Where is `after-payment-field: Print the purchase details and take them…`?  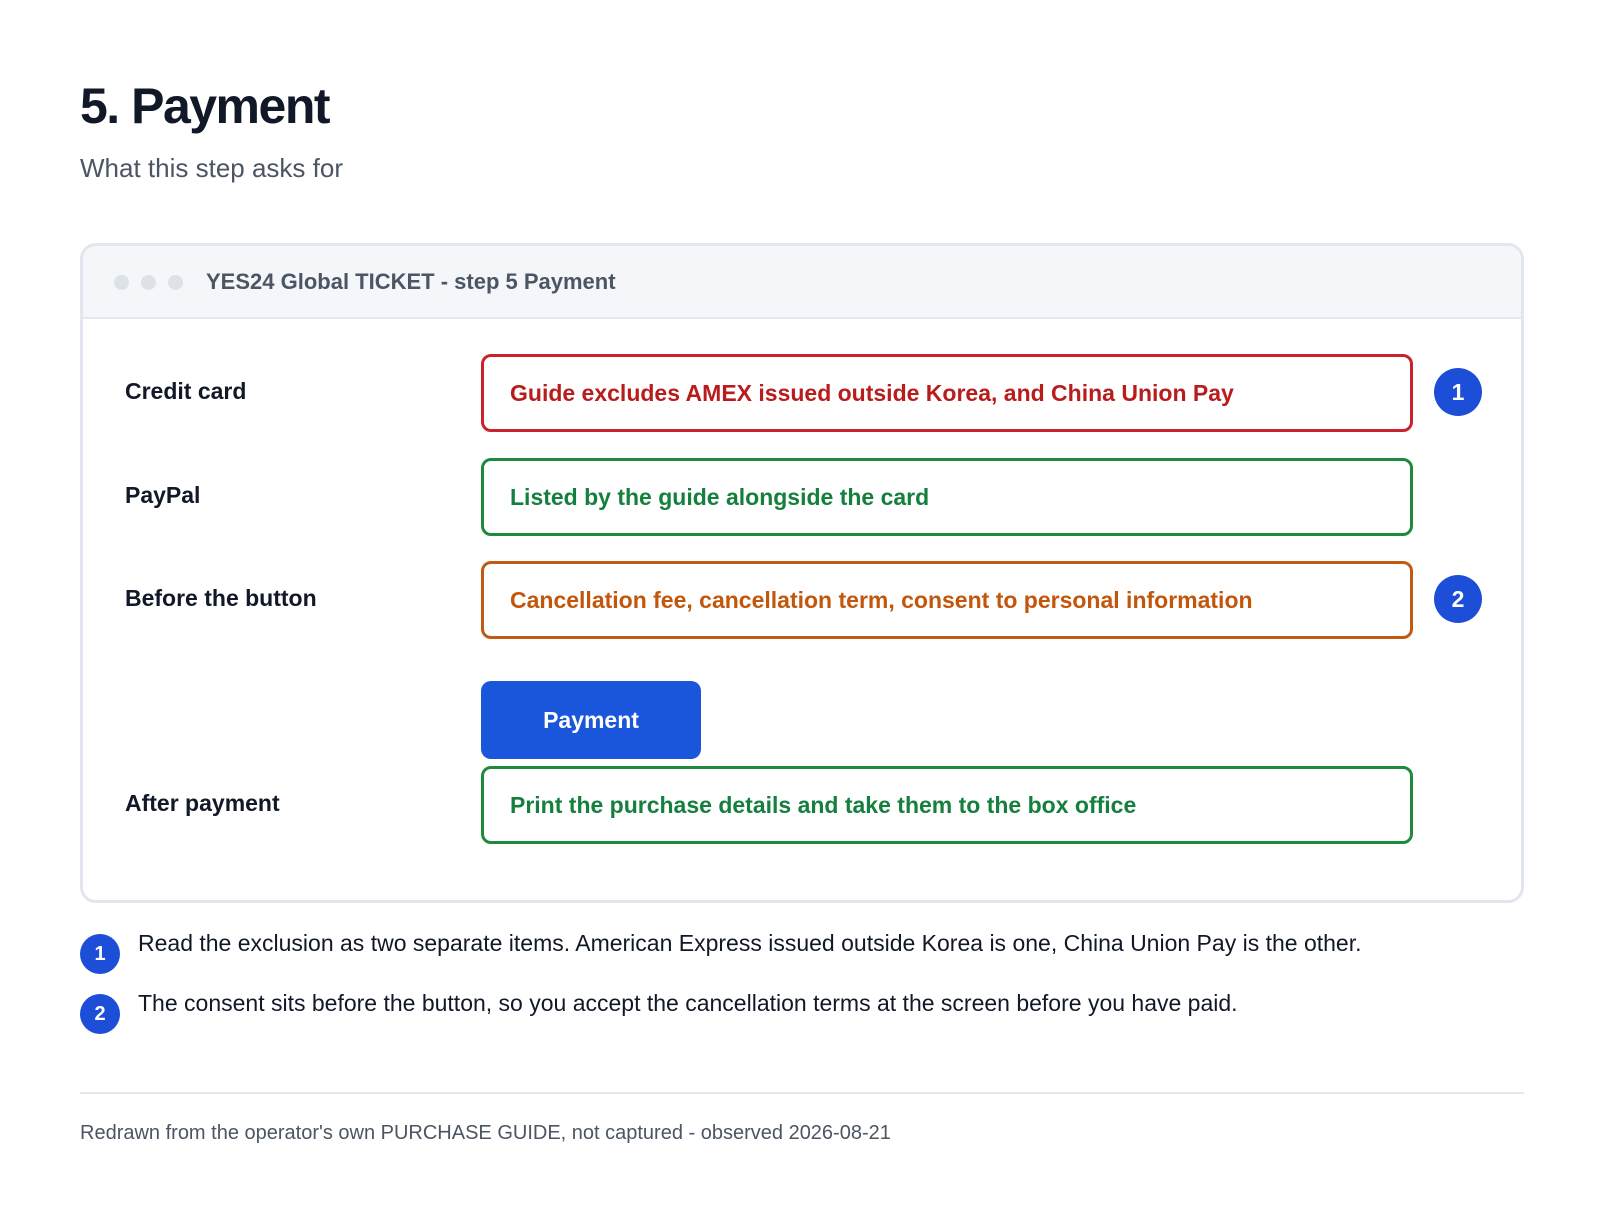
after-payment-field: Print the purchase details and take them… is located at coordinates (947, 805).